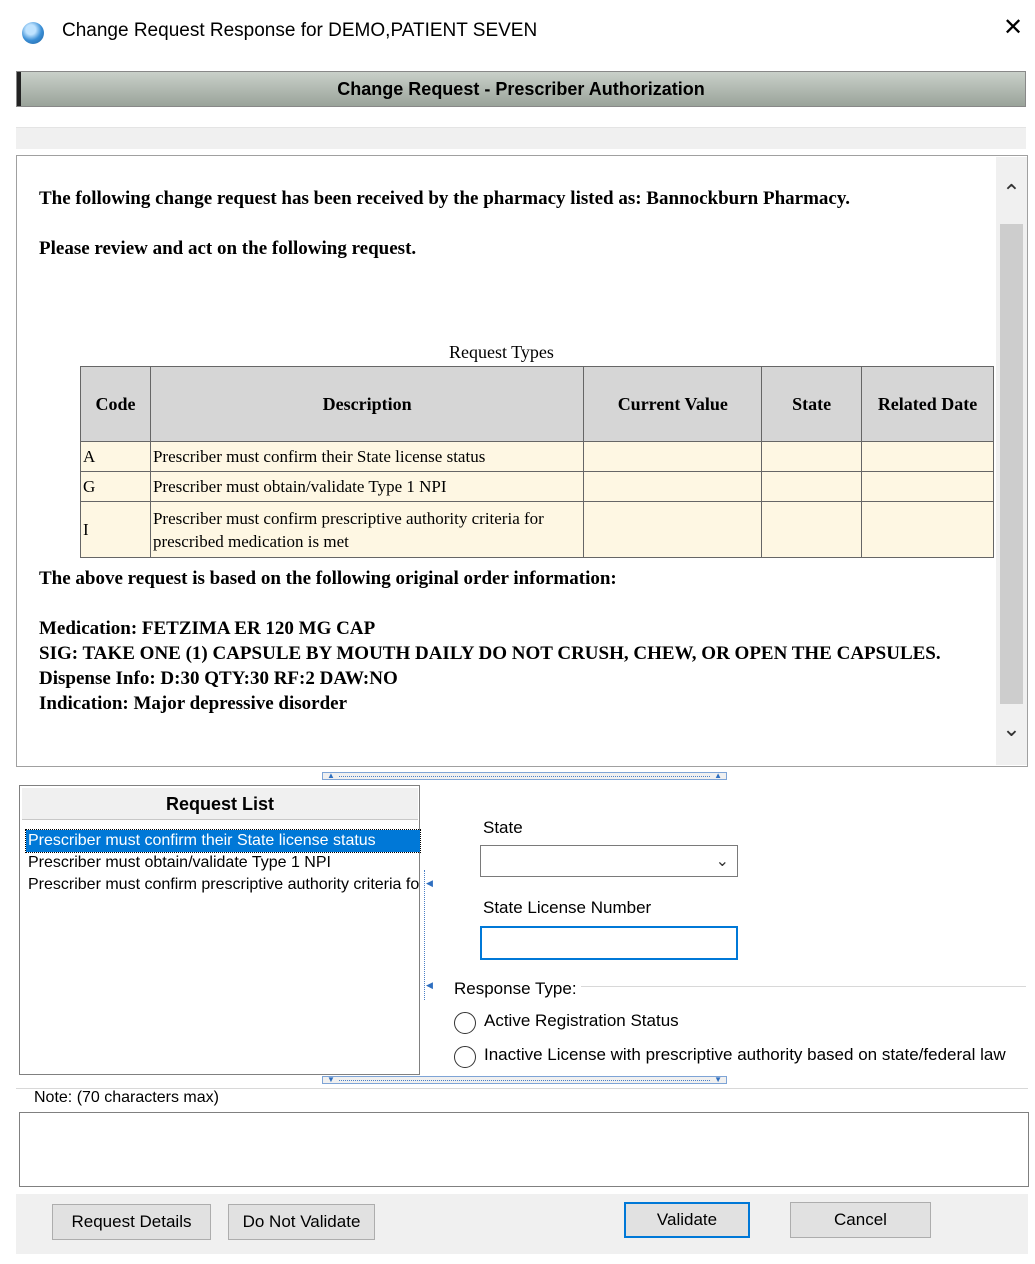 This screenshot has width=1035, height=1264. What do you see at coordinates (128, 1098) in the screenshot?
I see `note-label: Note: (70 characters max)` at bounding box center [128, 1098].